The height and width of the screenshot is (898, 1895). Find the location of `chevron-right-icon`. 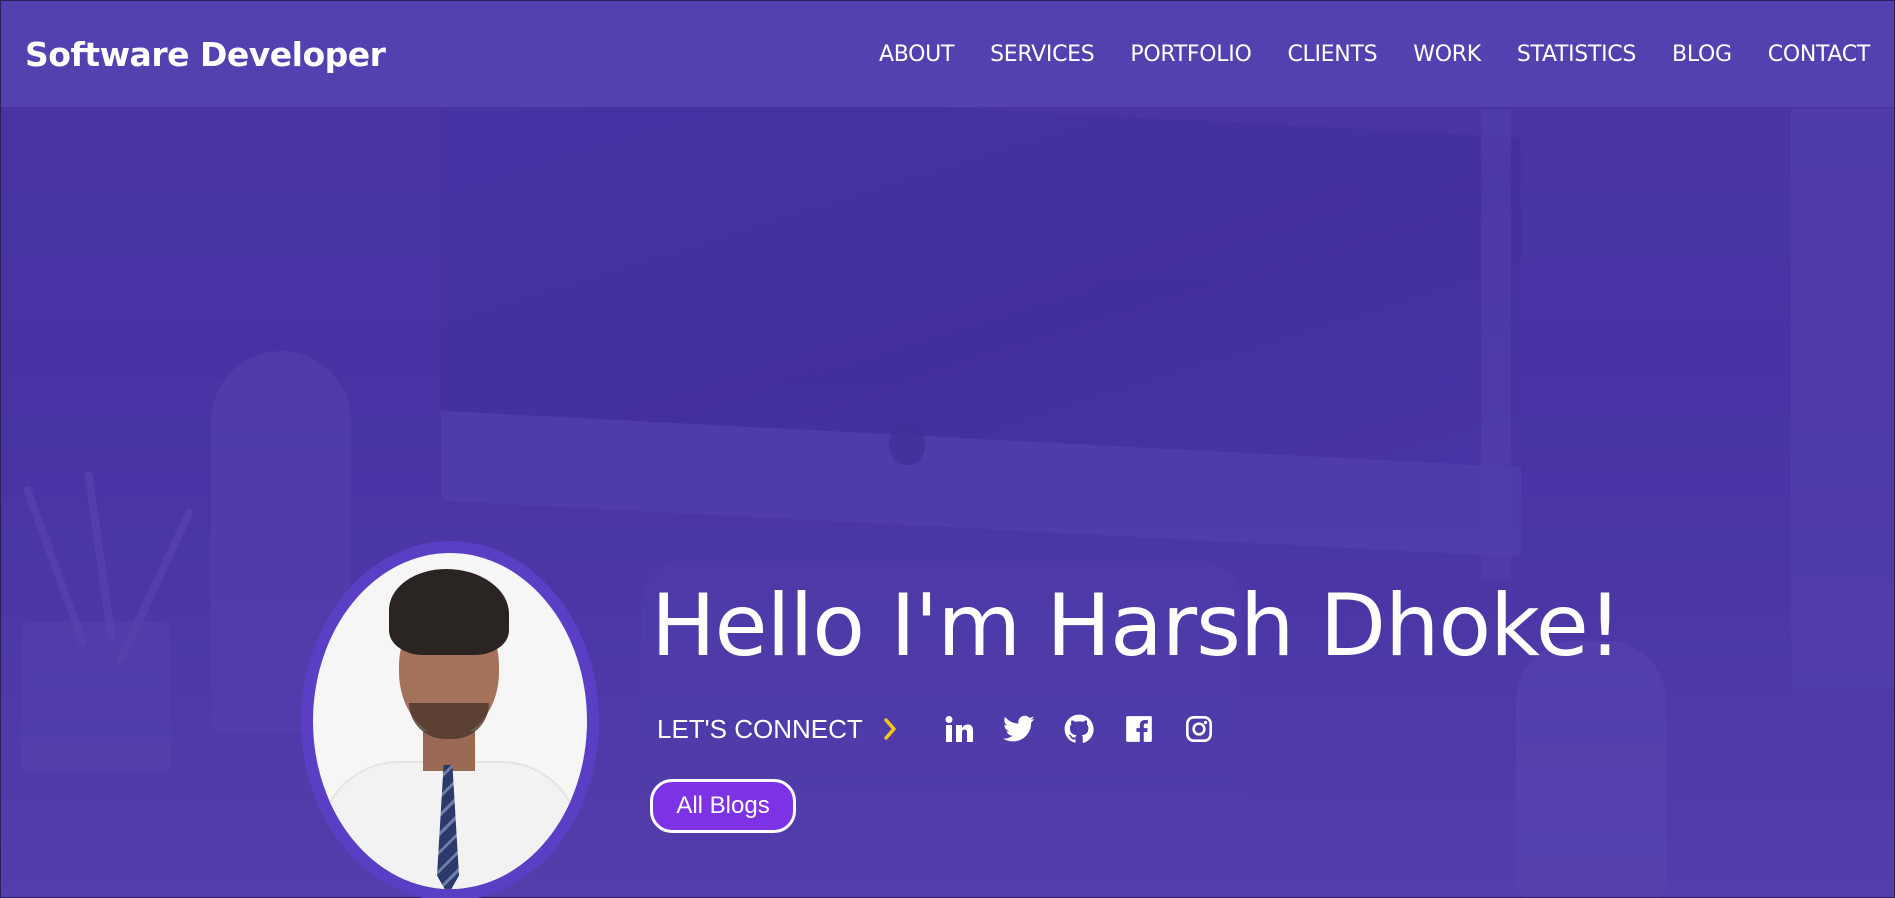

chevron-right-icon is located at coordinates (890, 729).